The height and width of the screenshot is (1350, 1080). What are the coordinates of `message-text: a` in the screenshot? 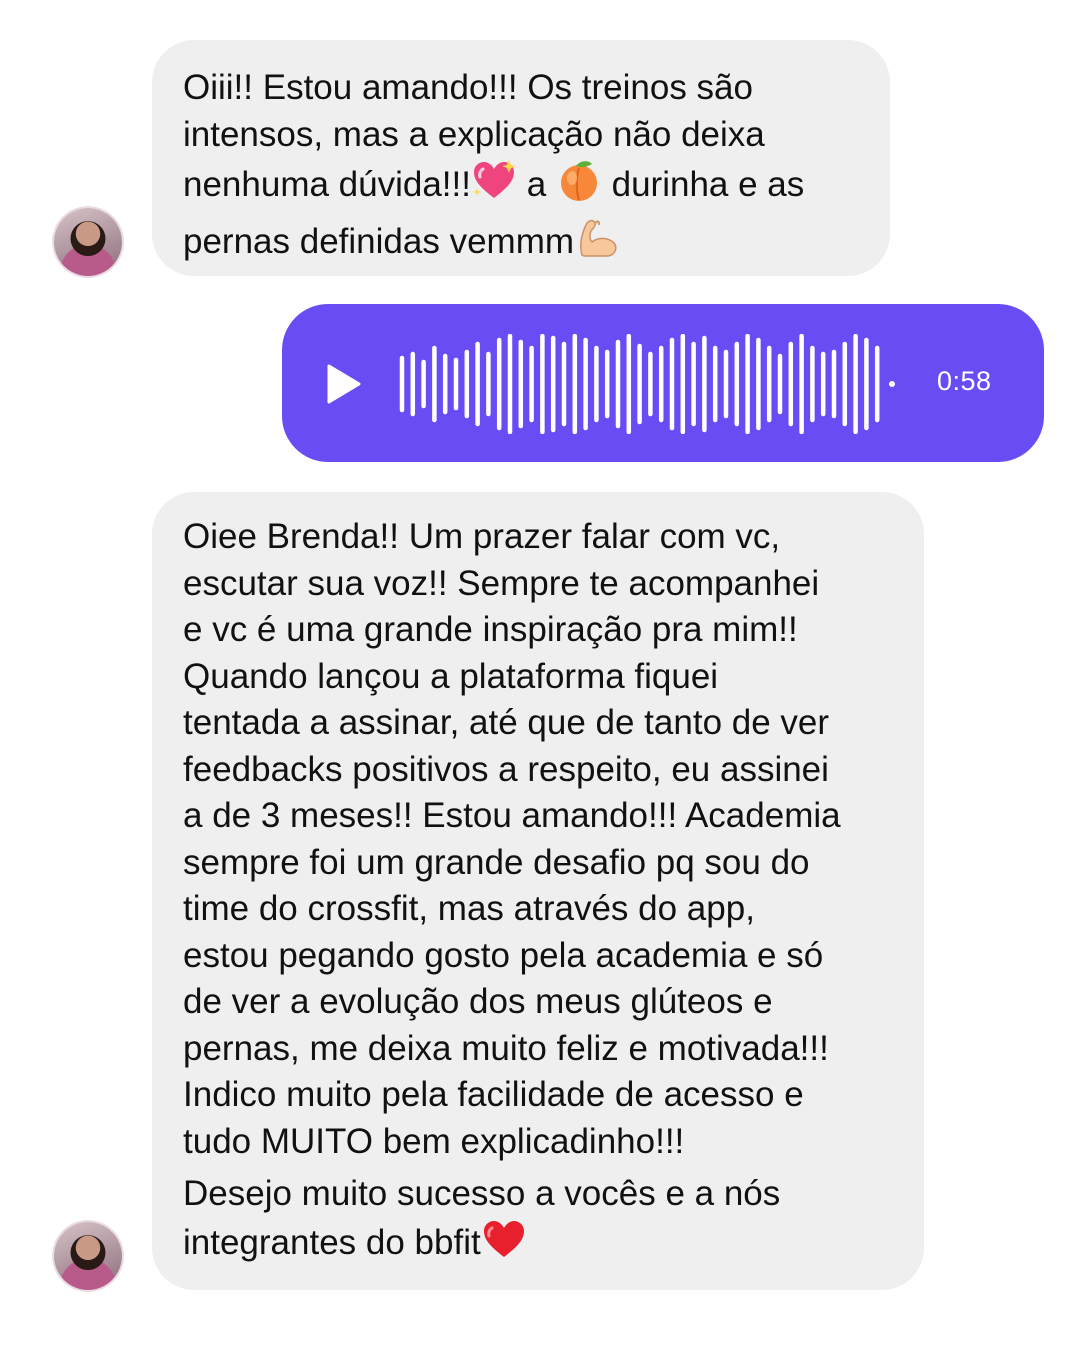 It's located at (536, 184).